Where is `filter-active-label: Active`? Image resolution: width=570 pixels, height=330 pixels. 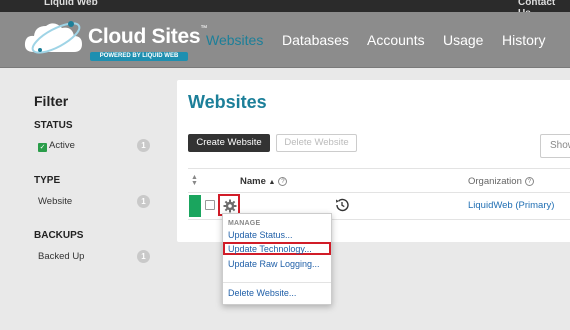
filter-active-label: Active is located at coordinates (62, 145).